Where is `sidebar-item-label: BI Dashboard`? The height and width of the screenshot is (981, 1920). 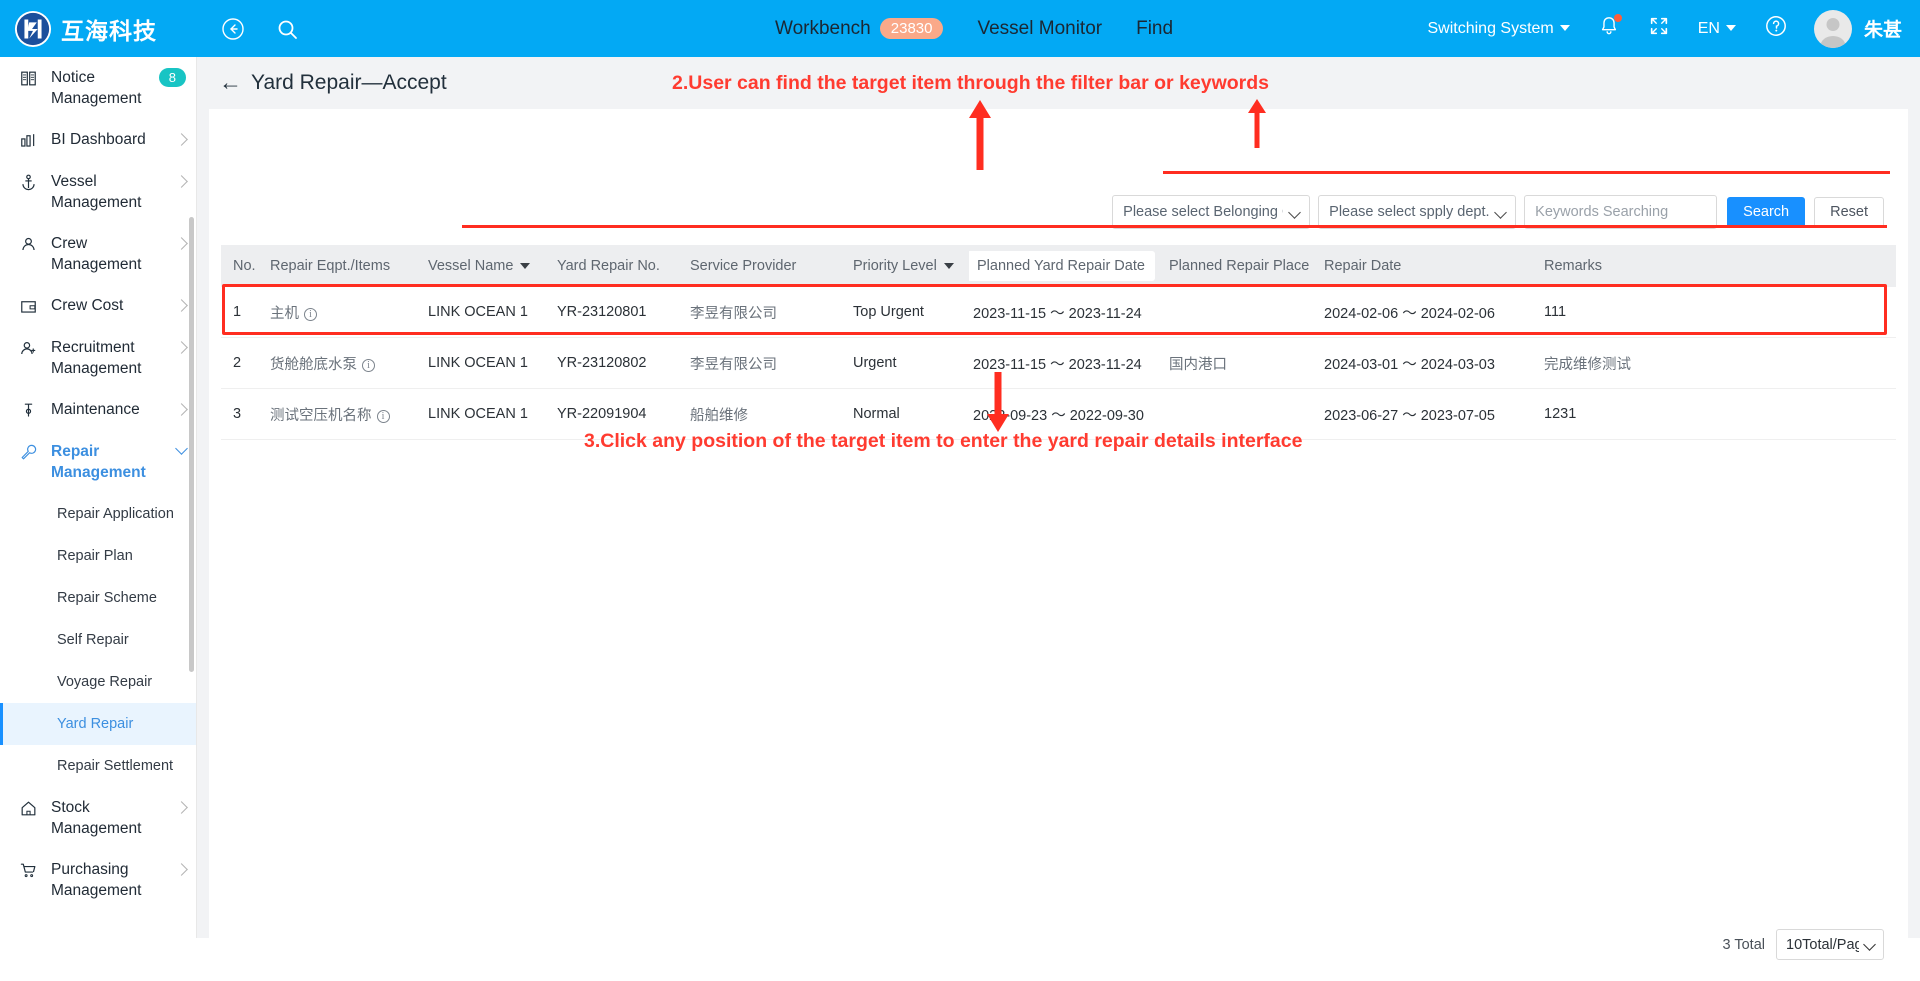
sidebar-item-label: BI Dashboard is located at coordinates (98, 139).